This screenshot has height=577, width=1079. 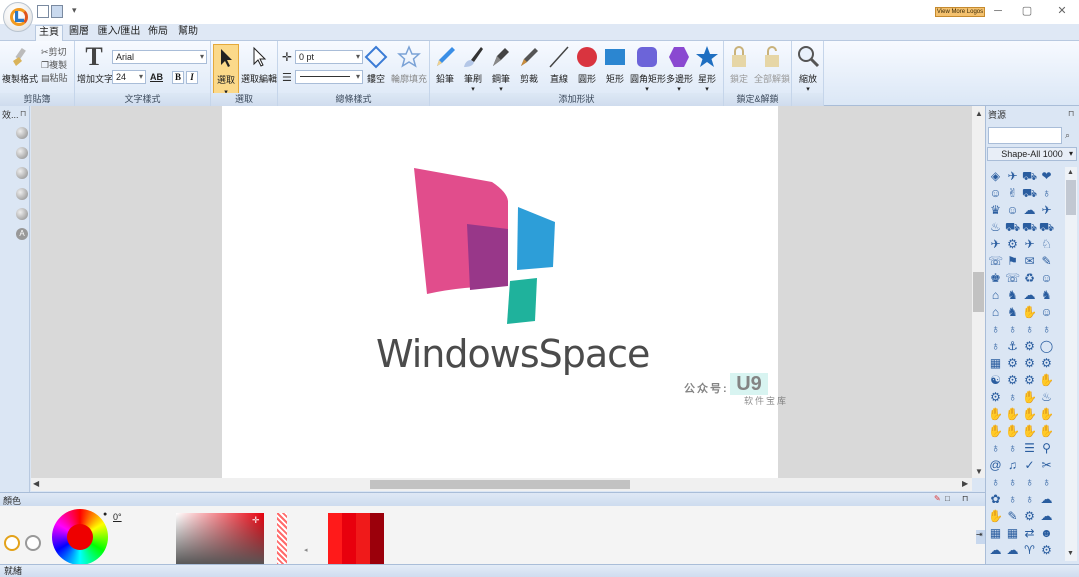 What do you see at coordinates (1046, 345) in the screenshot?
I see `shape-library-item-icon: ◯` at bounding box center [1046, 345].